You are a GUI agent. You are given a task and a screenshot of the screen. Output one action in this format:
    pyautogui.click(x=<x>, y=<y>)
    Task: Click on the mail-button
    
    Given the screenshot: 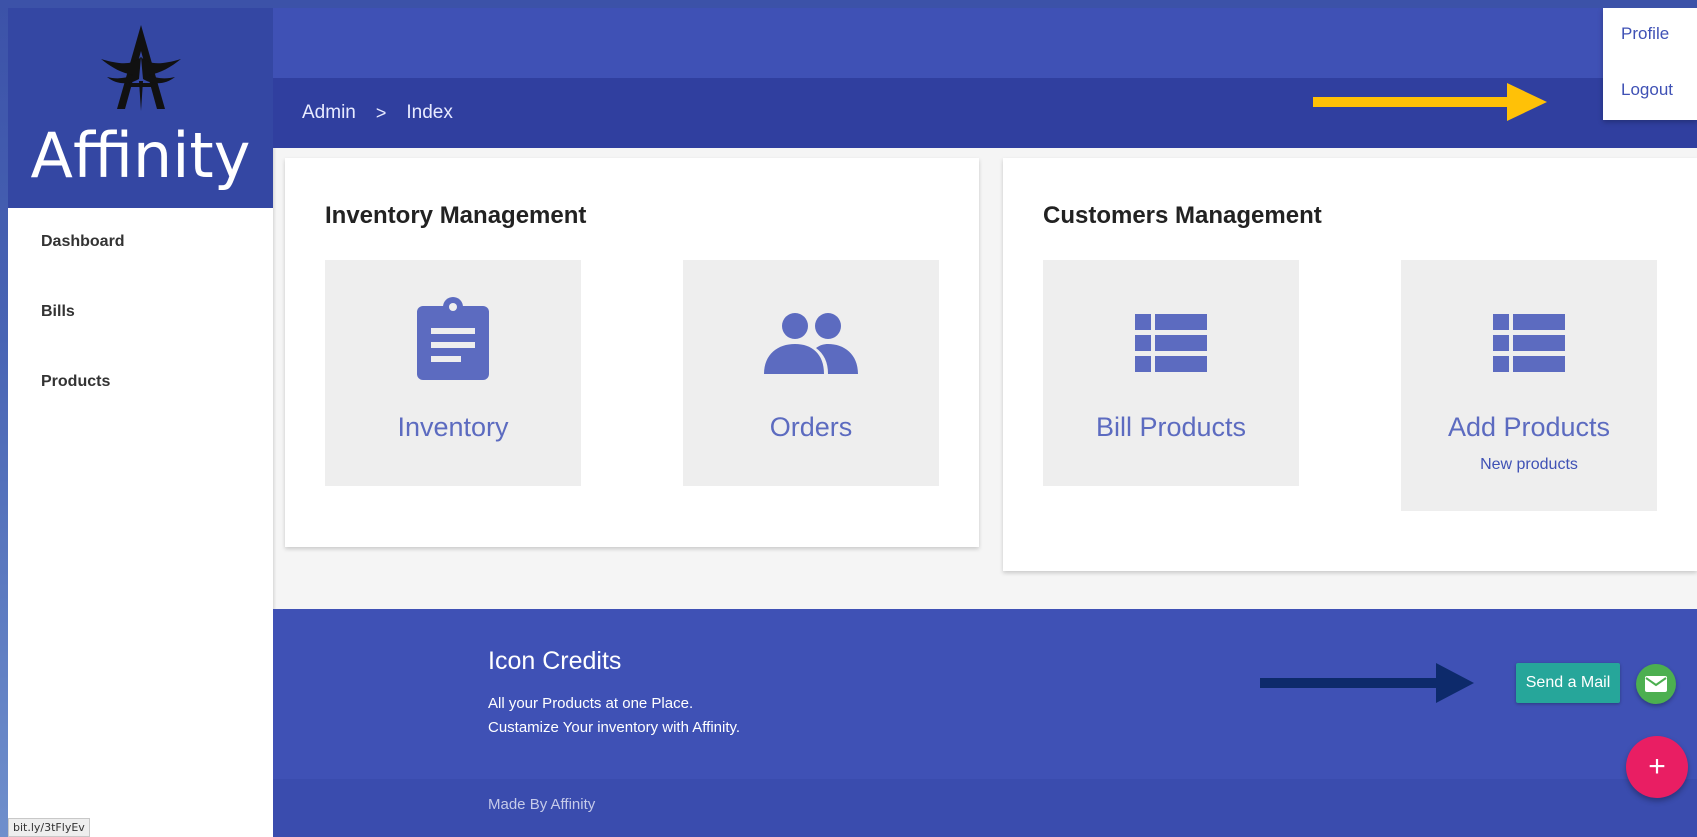 What is the action you would take?
    pyautogui.click(x=1656, y=684)
    